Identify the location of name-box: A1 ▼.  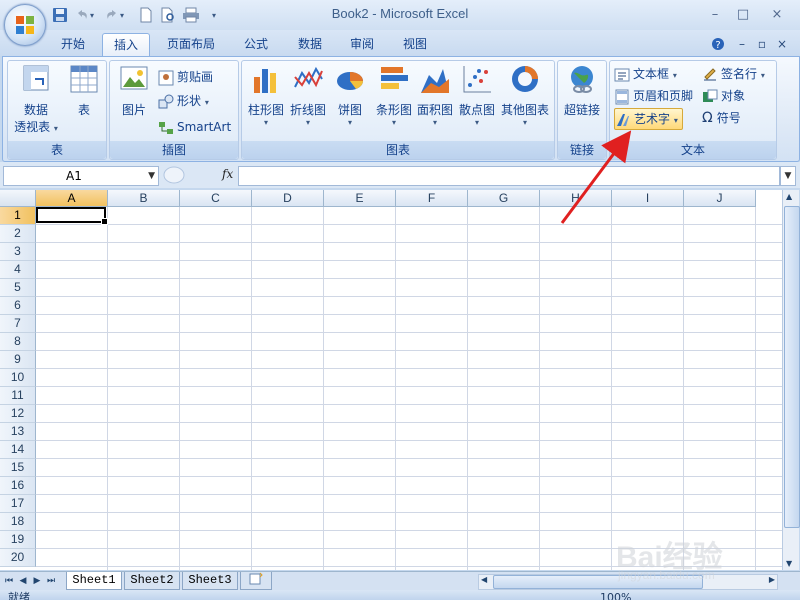
(81, 176).